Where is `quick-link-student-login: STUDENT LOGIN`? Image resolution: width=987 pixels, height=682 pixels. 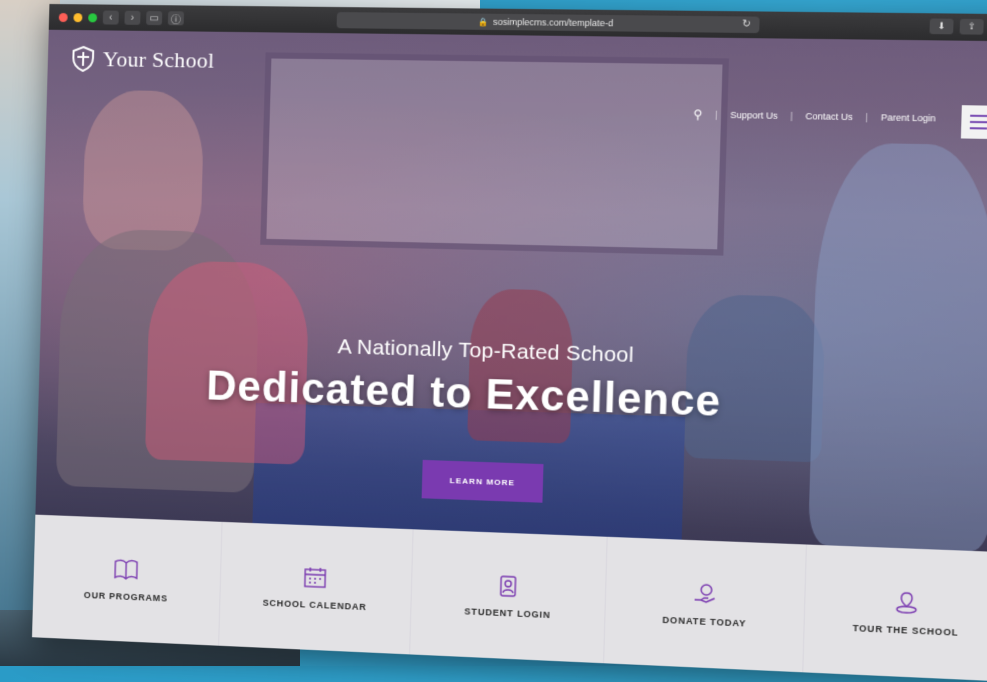 quick-link-student-login: STUDENT LOGIN is located at coordinates (509, 596).